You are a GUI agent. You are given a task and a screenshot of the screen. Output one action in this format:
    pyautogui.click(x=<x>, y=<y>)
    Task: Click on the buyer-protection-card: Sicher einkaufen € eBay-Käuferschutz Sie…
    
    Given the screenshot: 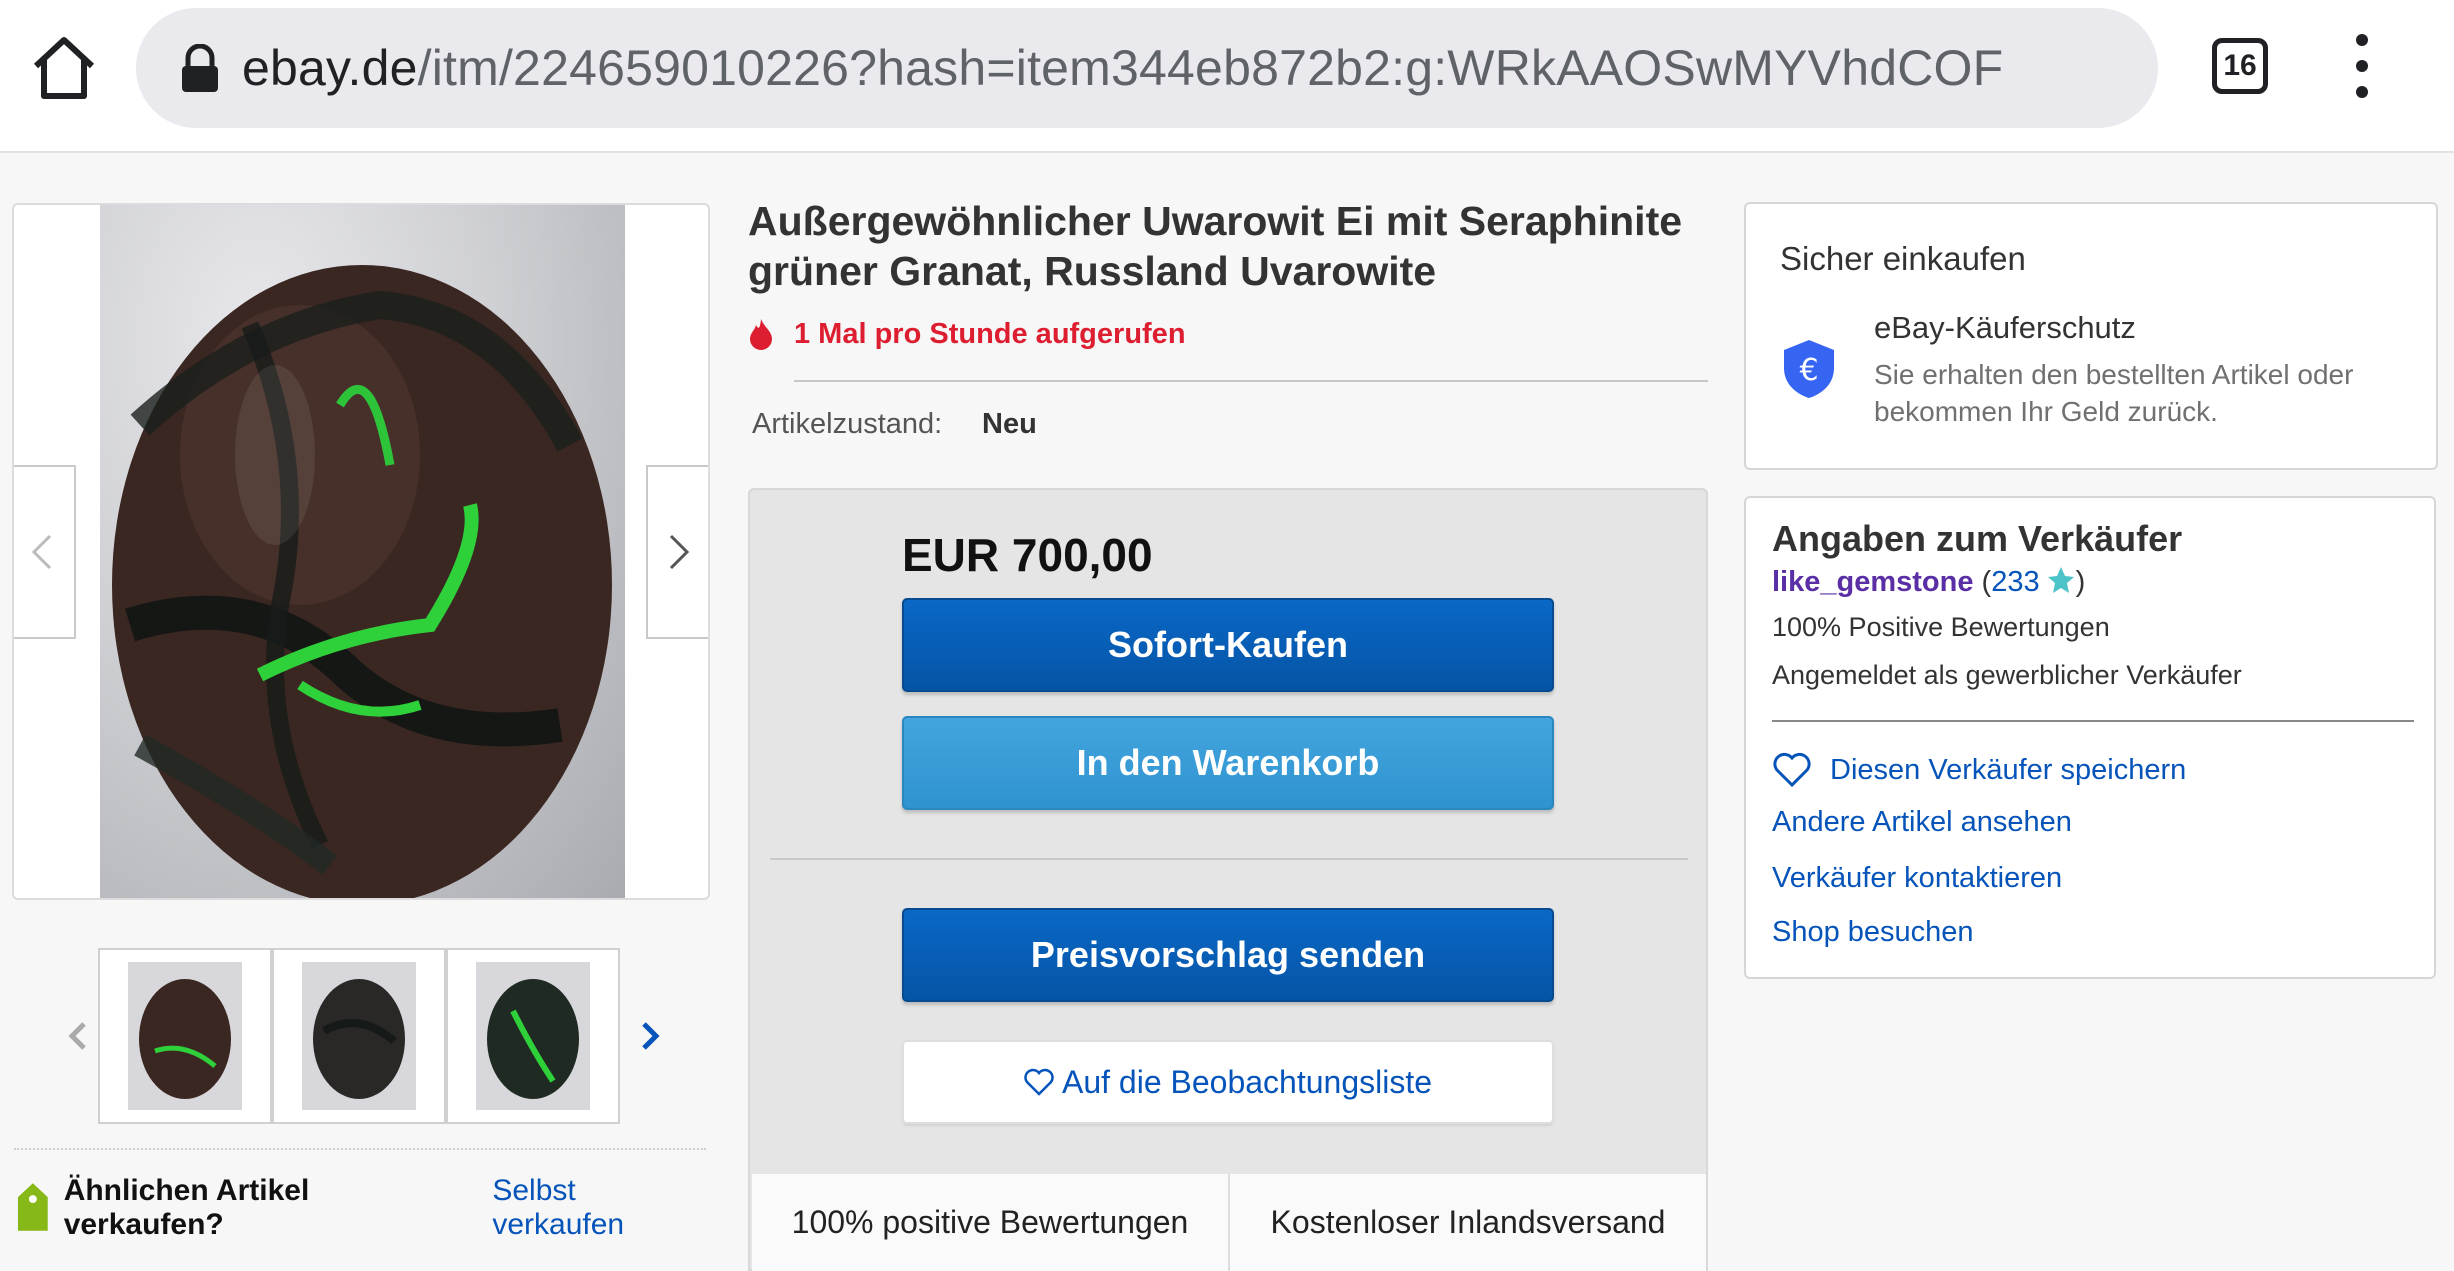 What is the action you would take?
    pyautogui.click(x=2091, y=336)
    